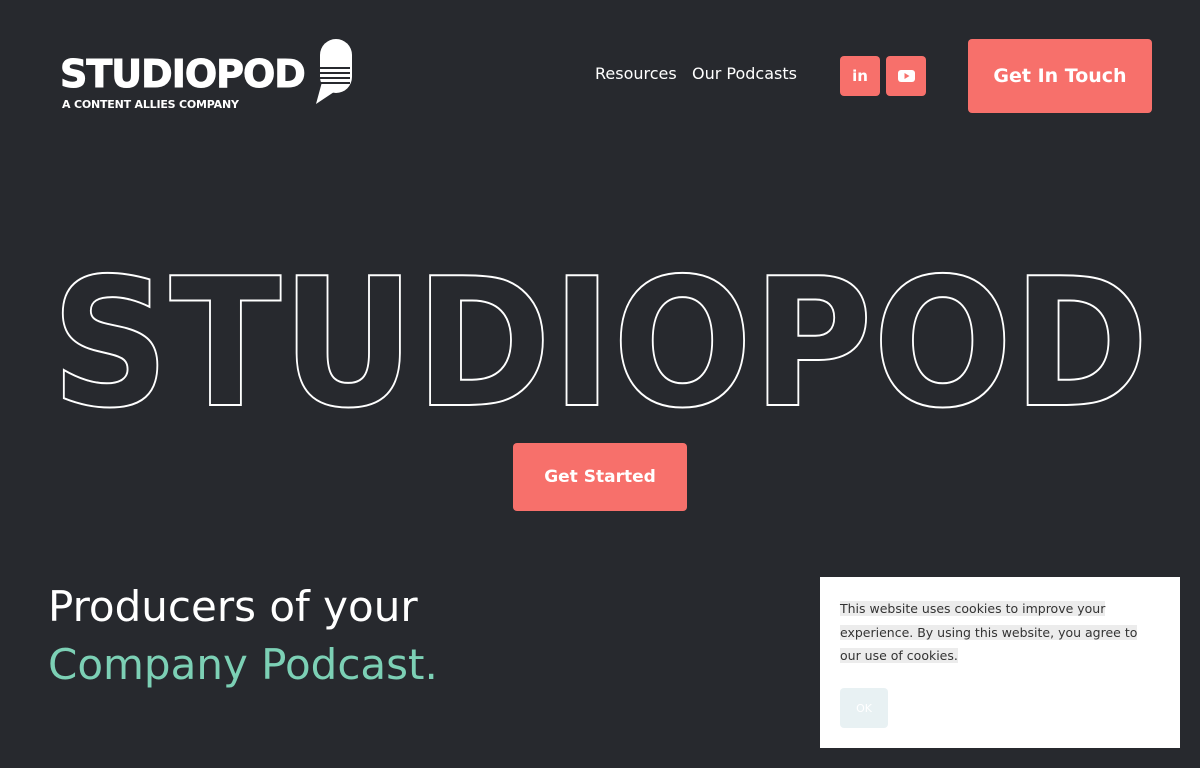 This screenshot has height=768, width=1200. I want to click on get-started-button: Get Started, so click(600, 477).